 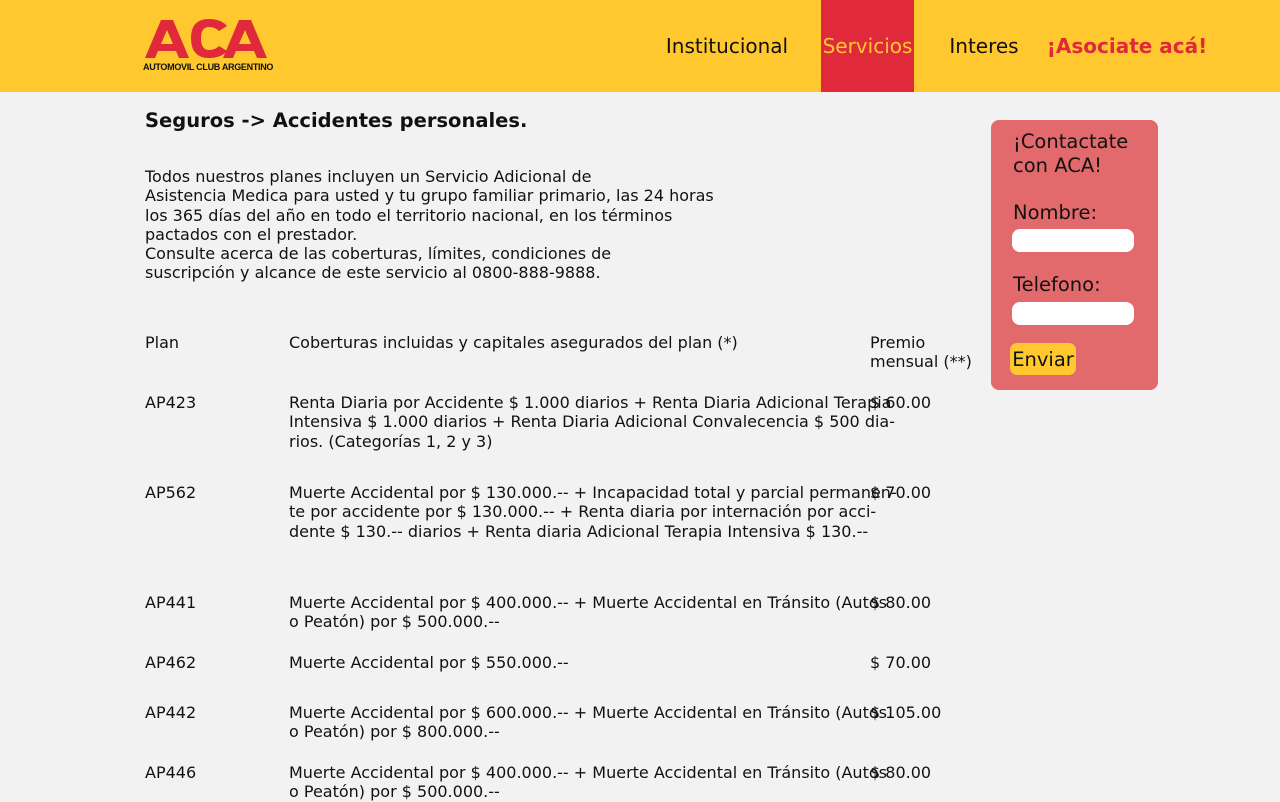 I want to click on coverage-line: o Peatón) por $ 800.000.--, so click(x=394, y=732).